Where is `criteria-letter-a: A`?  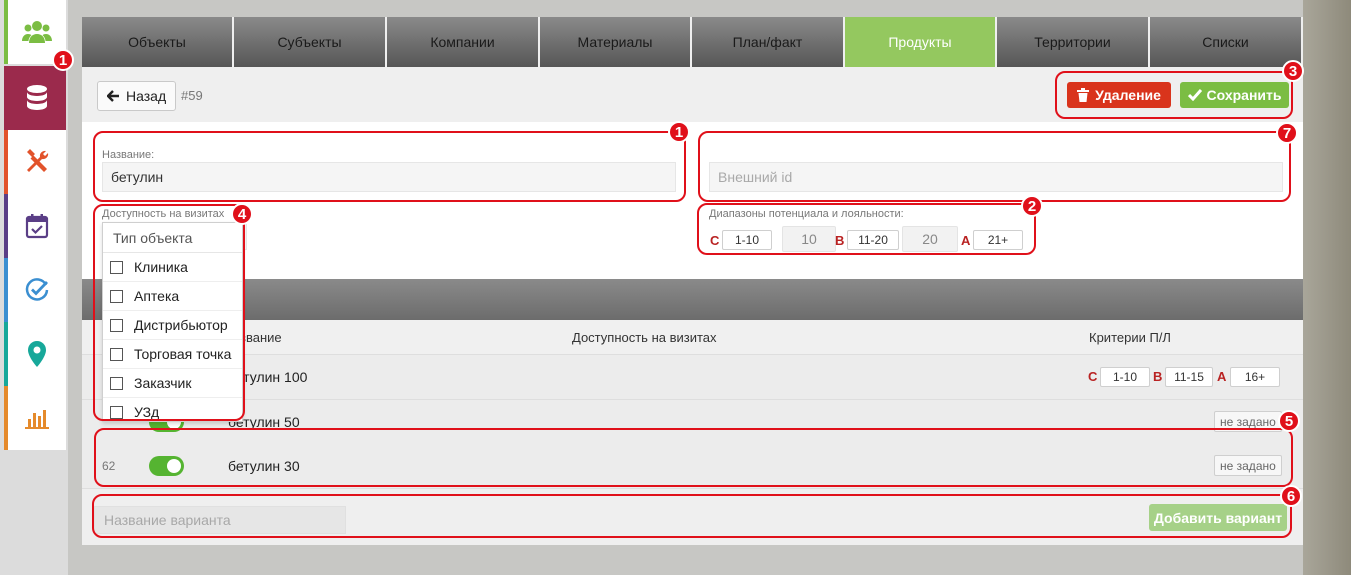 criteria-letter-a: A is located at coordinates (1222, 376).